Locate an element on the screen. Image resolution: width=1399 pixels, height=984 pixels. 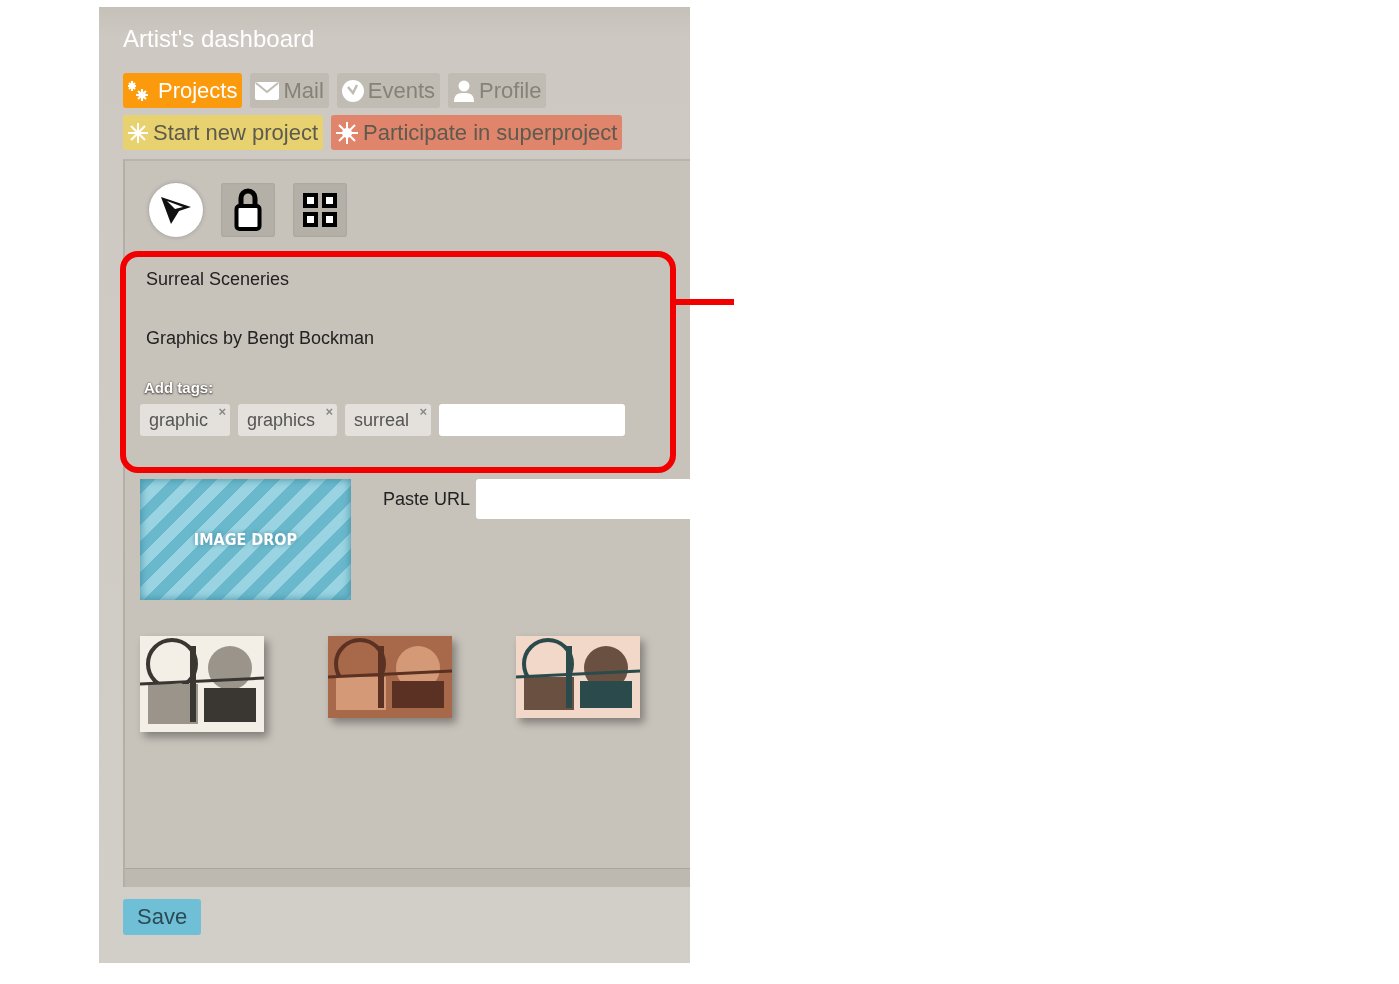
nav-tab: Projects is located at coordinates (183, 90).